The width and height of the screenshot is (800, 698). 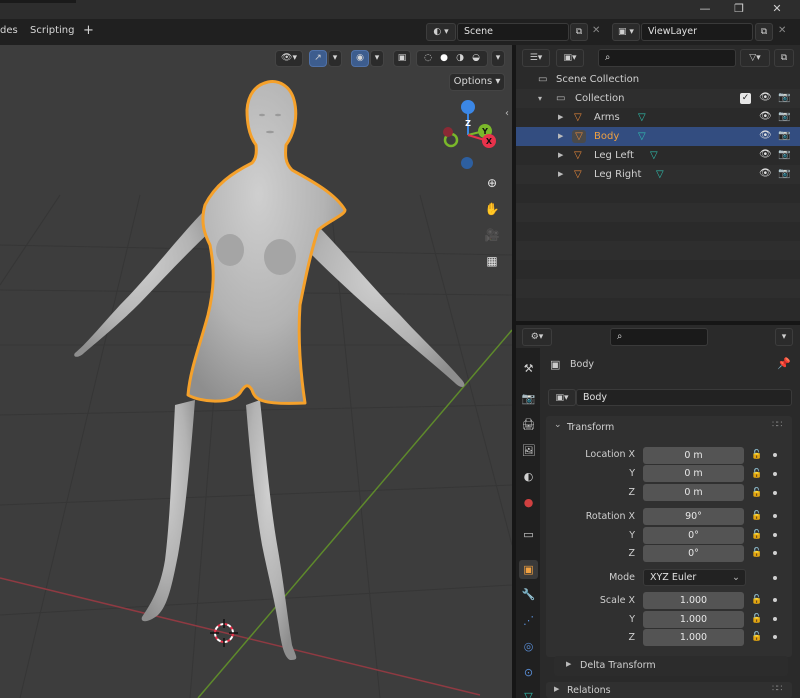 I want to click on scene-tab-icon: ◐, so click(x=528, y=476).